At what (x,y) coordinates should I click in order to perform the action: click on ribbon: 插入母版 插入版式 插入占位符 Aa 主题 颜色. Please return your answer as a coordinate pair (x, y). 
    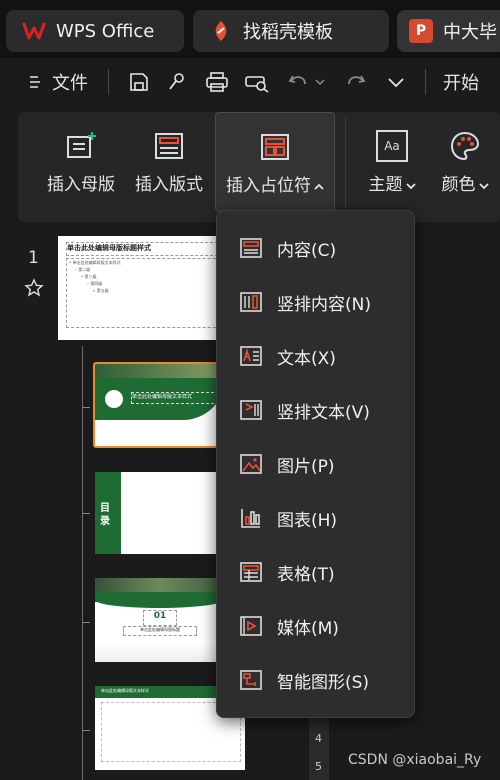
    Looking at the image, I should click on (259, 167).